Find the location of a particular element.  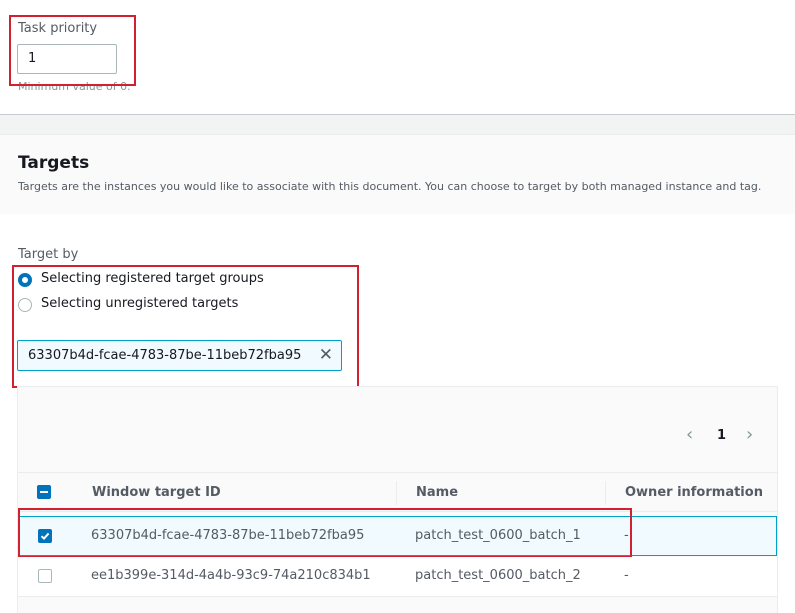

cell-window-target-id: 63307b4d-fcae-4783-87be-11beb72fba95 is located at coordinates (228, 535).